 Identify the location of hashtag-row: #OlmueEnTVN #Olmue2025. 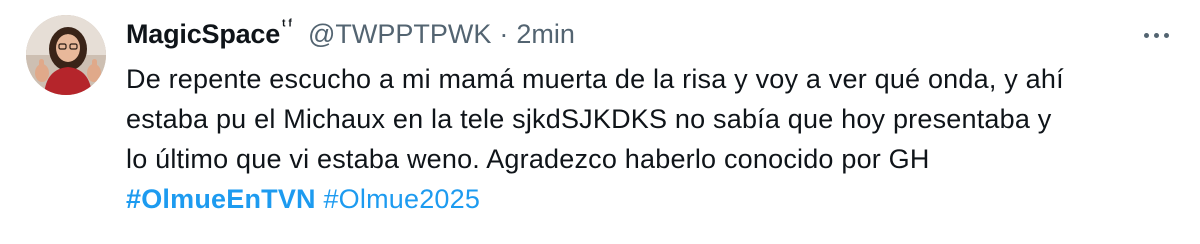
(656, 199).